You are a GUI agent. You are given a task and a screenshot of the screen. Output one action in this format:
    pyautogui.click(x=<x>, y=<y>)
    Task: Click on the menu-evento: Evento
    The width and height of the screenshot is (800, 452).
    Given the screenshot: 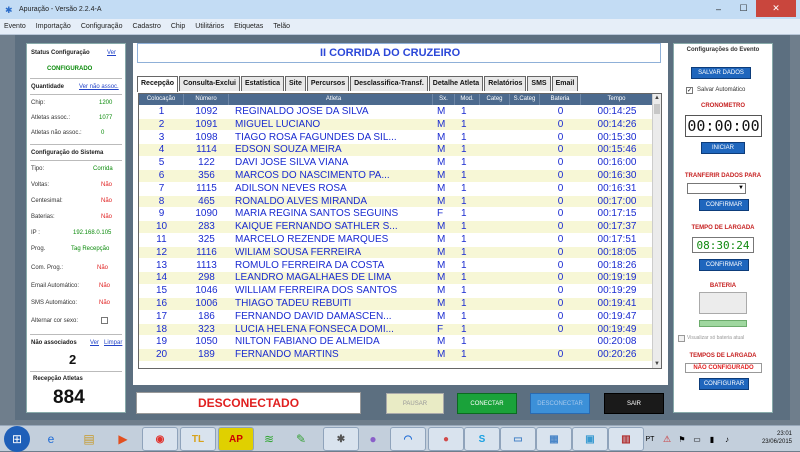 What is the action you would take?
    pyautogui.click(x=15, y=26)
    